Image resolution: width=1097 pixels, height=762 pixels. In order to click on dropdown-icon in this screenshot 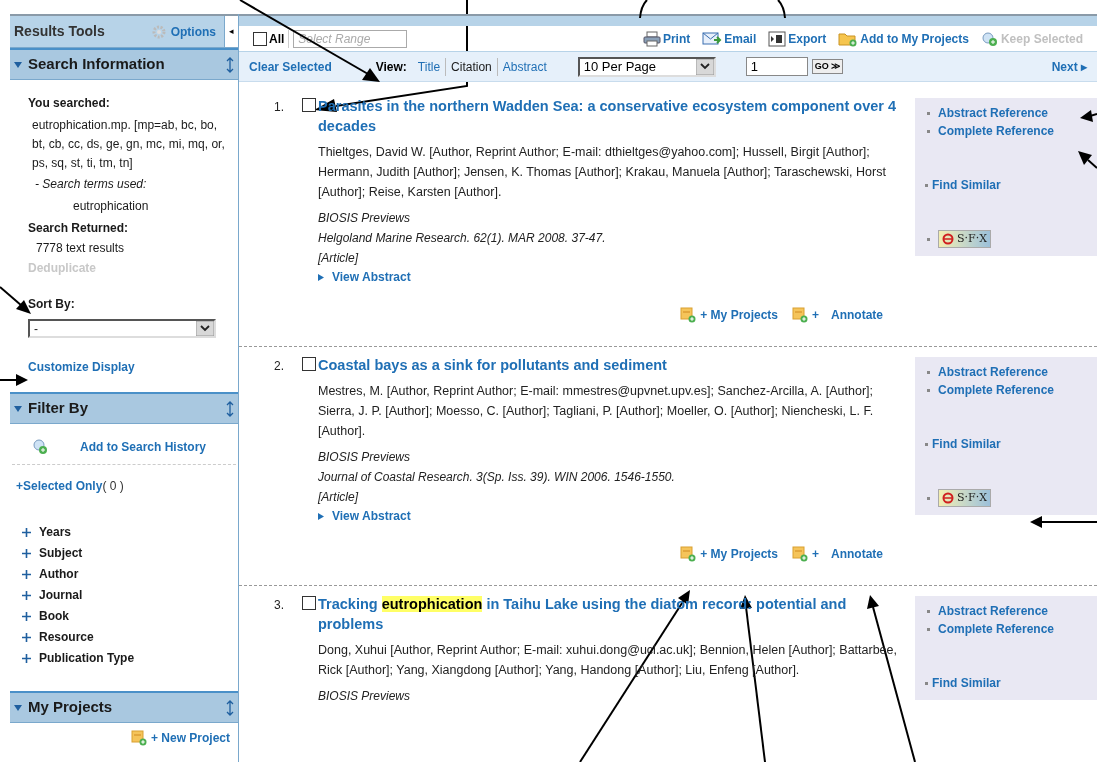, I will do `click(205, 328)`.